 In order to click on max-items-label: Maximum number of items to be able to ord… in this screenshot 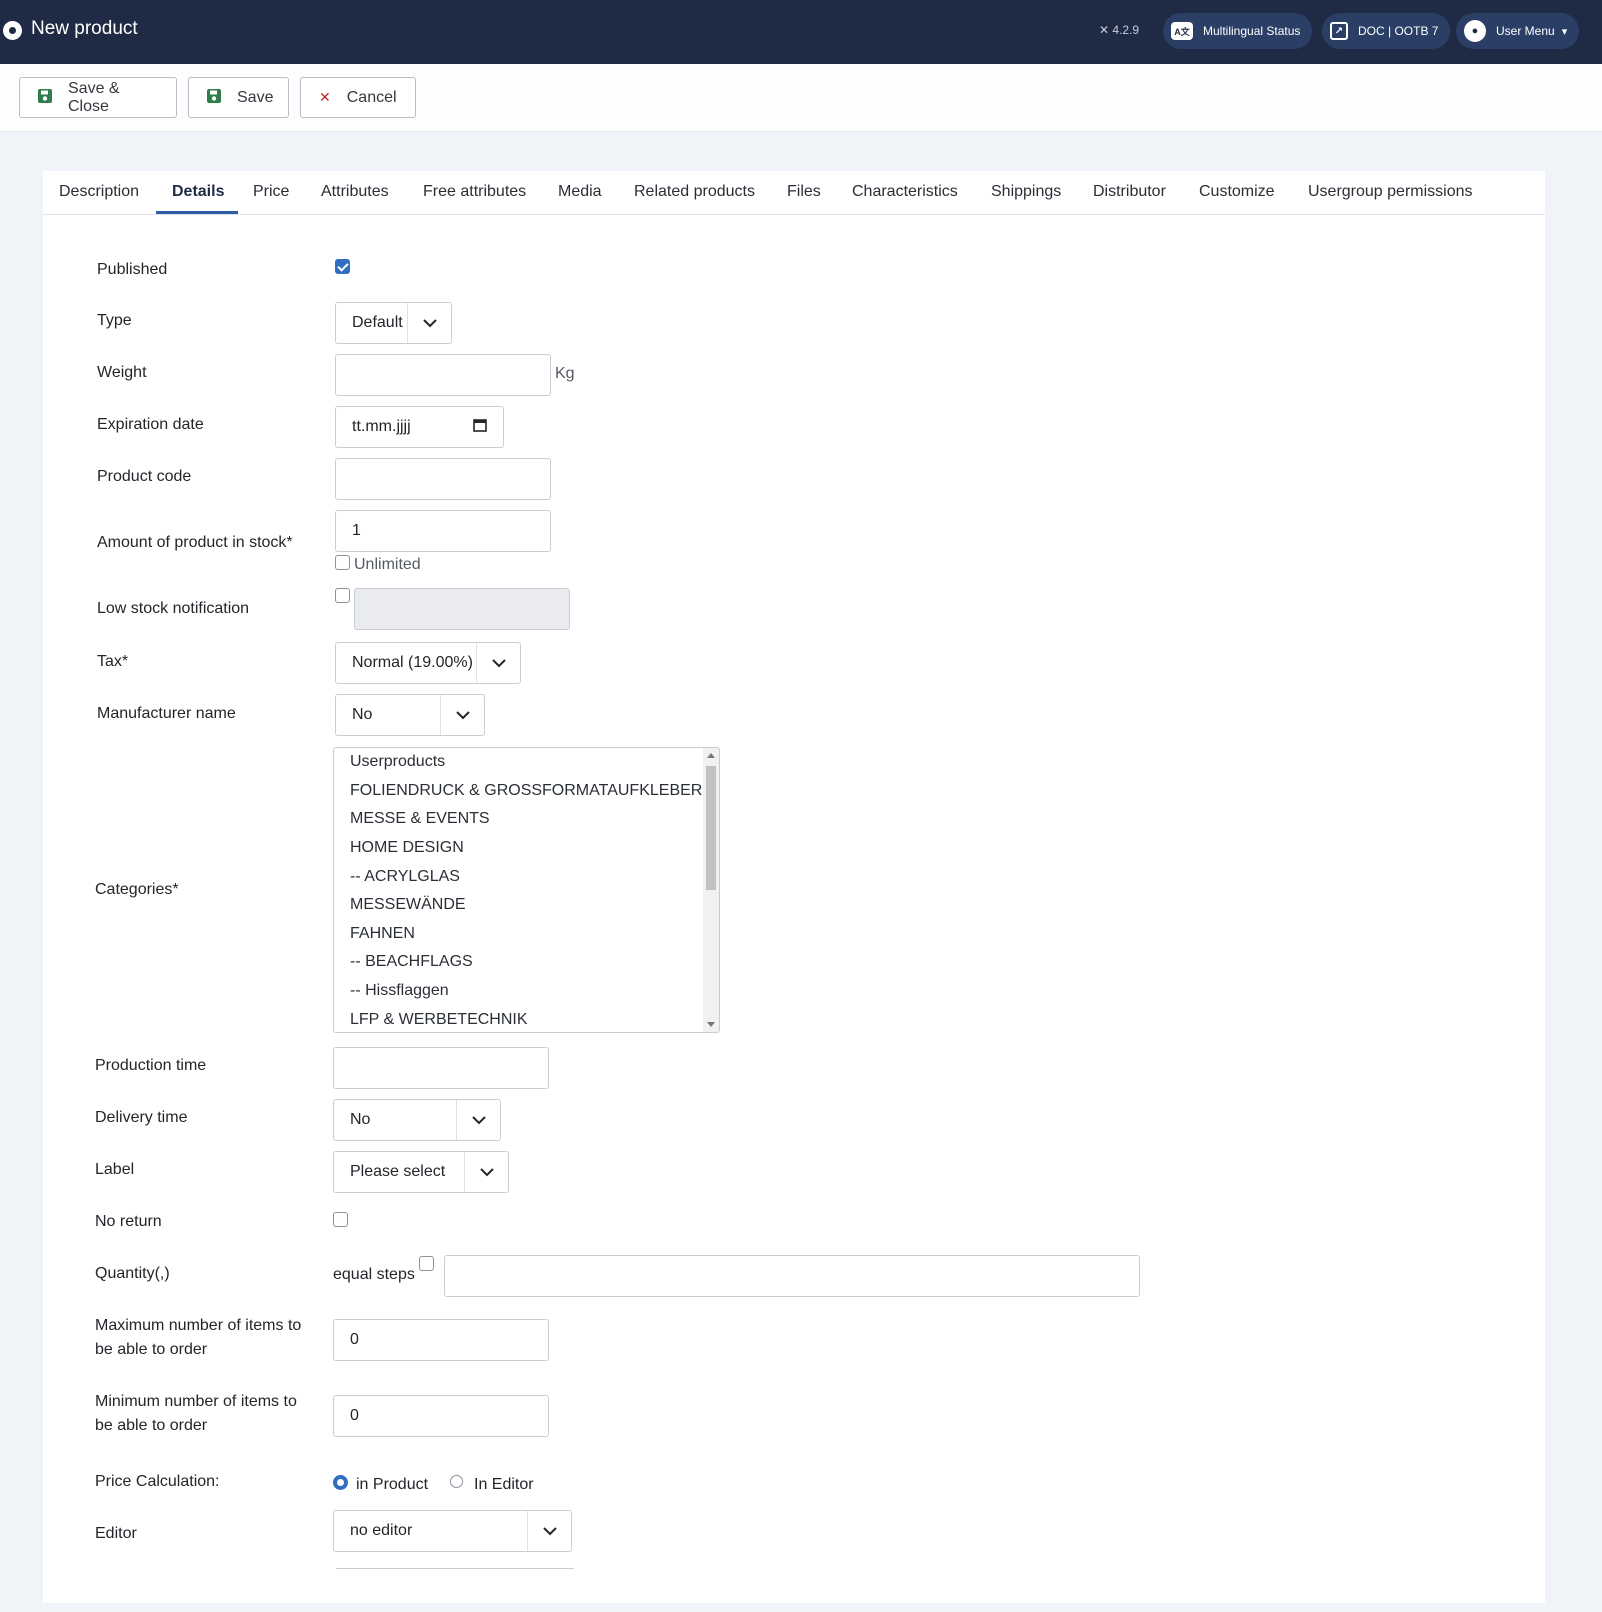, I will do `click(198, 1338)`.